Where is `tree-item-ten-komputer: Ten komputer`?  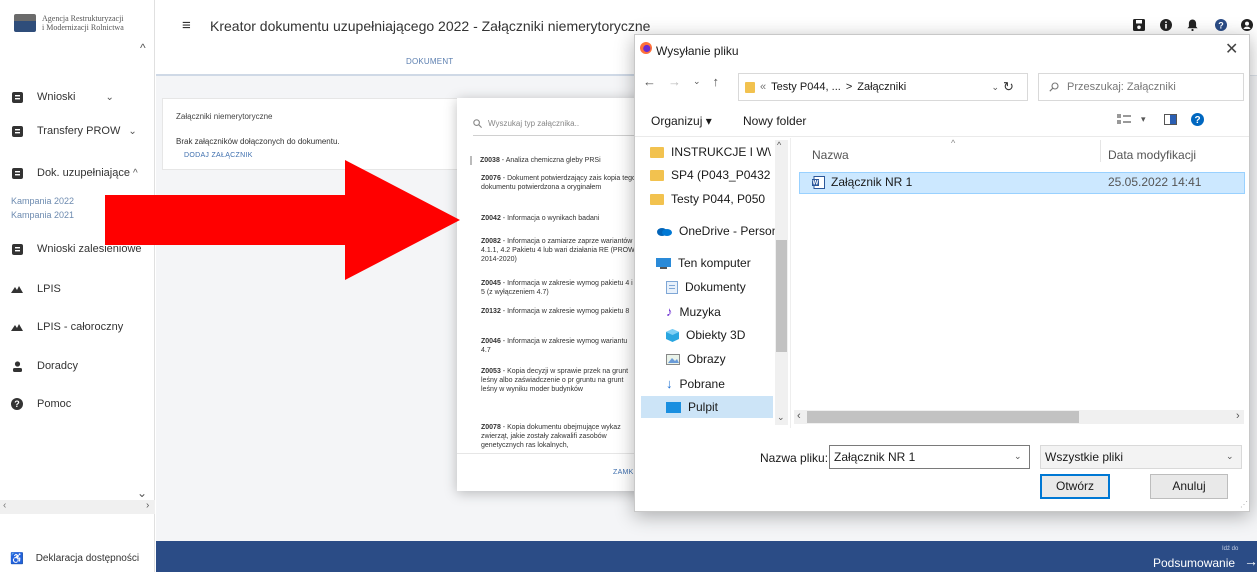
tree-item-ten-komputer: Ten komputer is located at coordinates (718, 263).